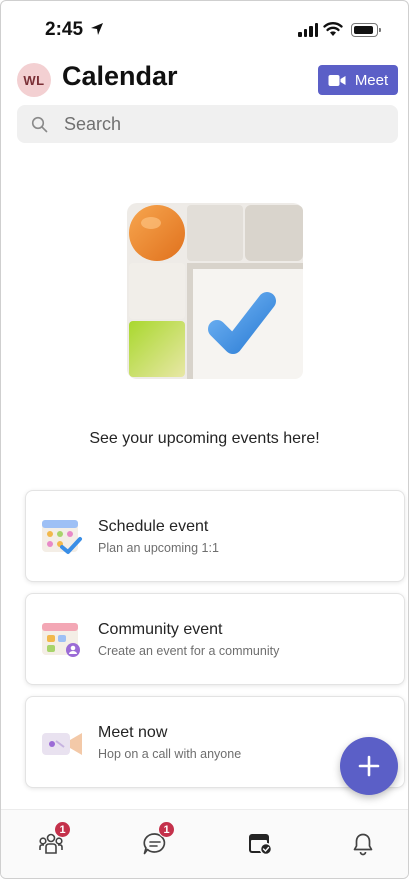 Image resolution: width=409 pixels, height=879 pixels. What do you see at coordinates (207, 124) in the screenshot?
I see `search-input: Search` at bounding box center [207, 124].